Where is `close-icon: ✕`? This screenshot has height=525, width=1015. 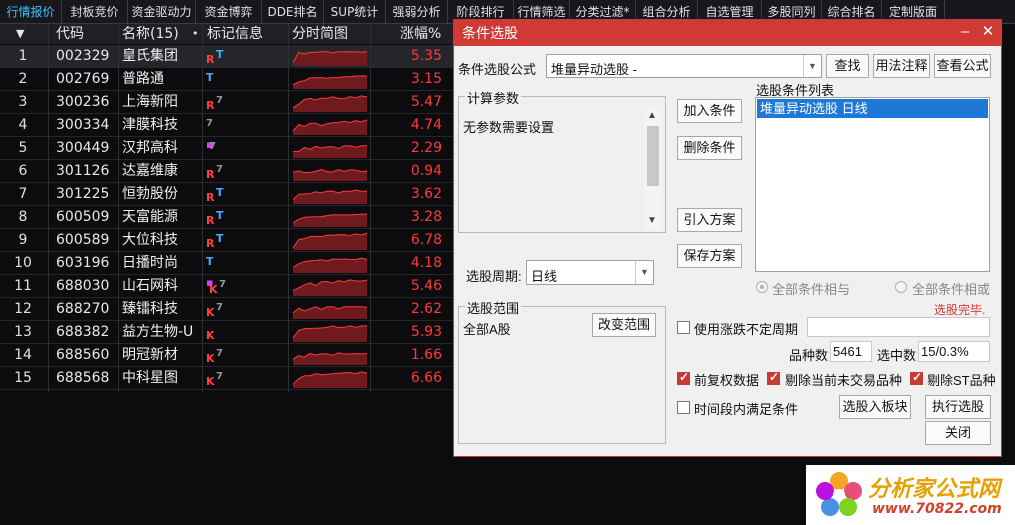 close-icon: ✕ is located at coordinates (988, 33).